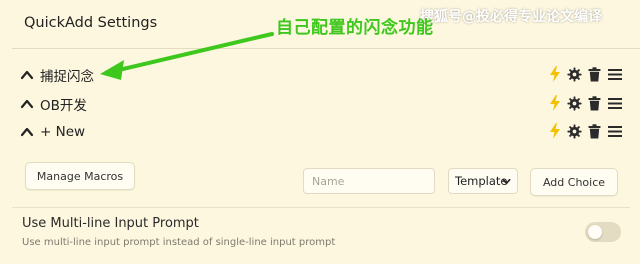 The height and width of the screenshot is (264, 640). I want to click on add-choice-button: Add Choice, so click(574, 182).